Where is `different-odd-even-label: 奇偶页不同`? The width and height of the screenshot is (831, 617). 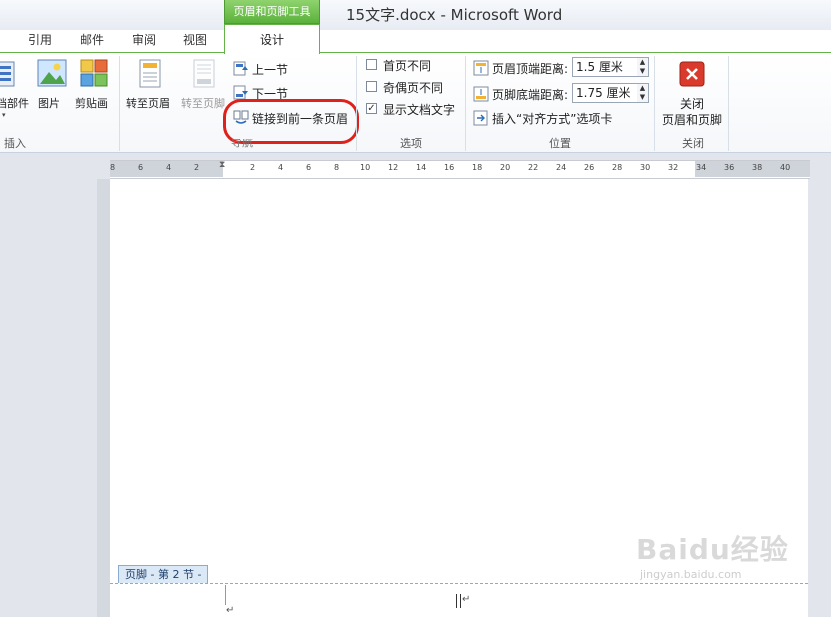 different-odd-even-label: 奇偶页不同 is located at coordinates (413, 88).